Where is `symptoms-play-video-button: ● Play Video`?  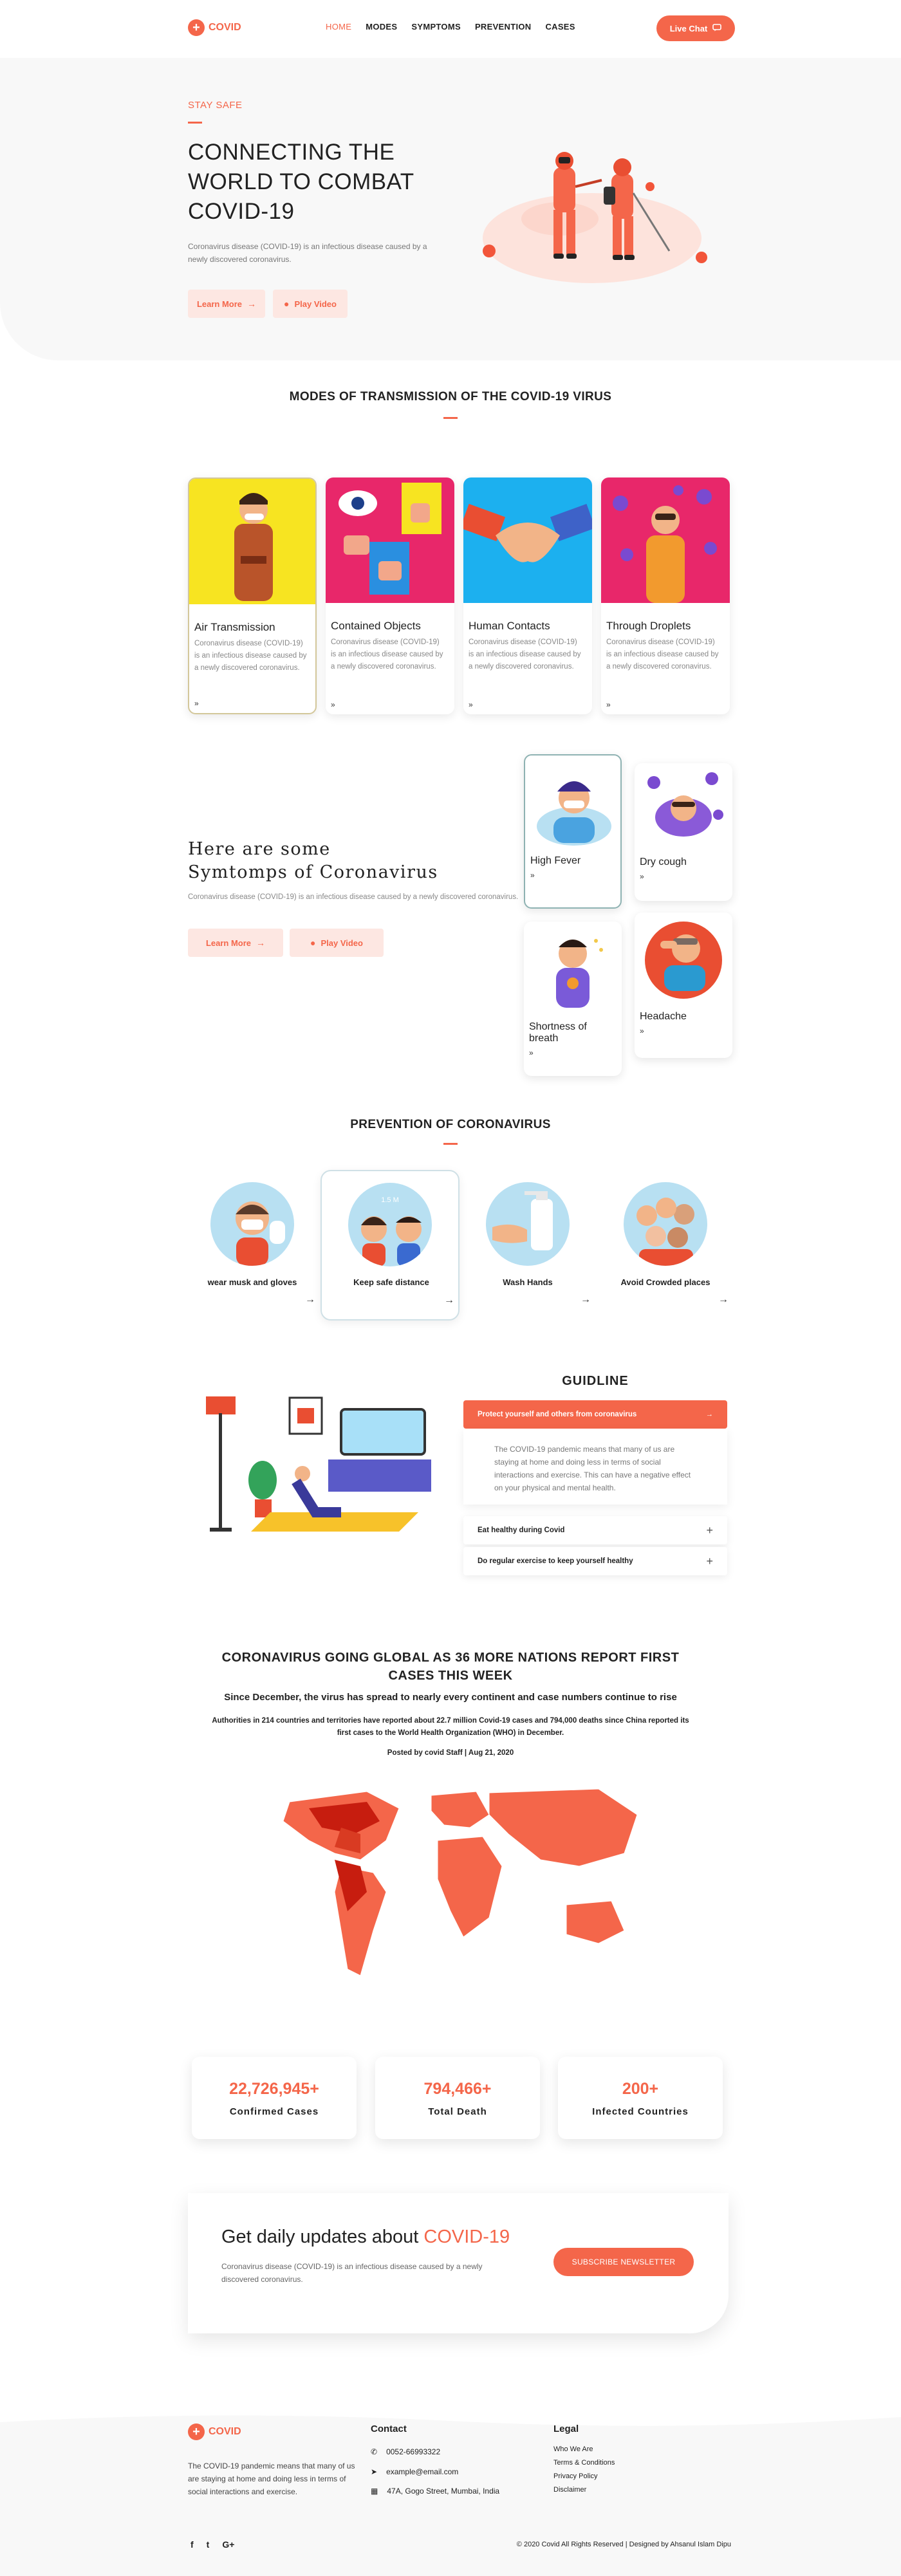
symptoms-play-video-button: ● Play Video is located at coordinates (337, 943).